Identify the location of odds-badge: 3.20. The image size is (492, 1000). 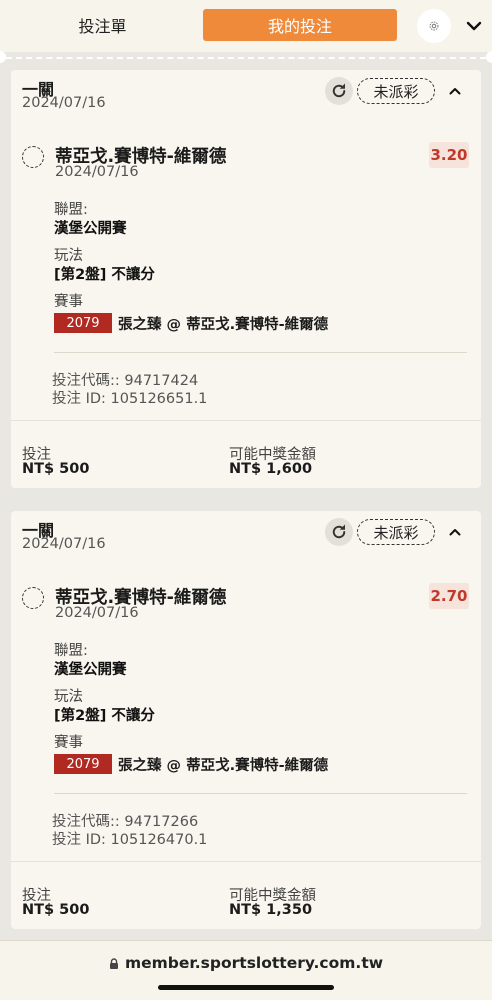
(449, 155).